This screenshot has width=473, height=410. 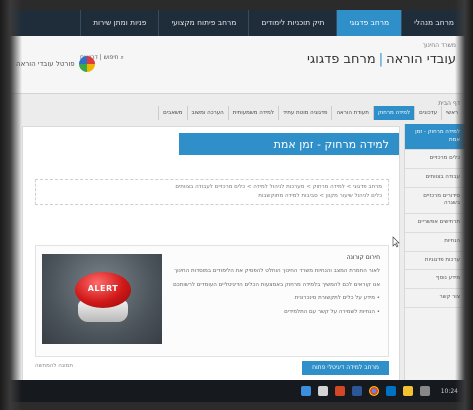 I want to click on page-banner: למידה מרחוק - זמן אמת, so click(x=289, y=144).